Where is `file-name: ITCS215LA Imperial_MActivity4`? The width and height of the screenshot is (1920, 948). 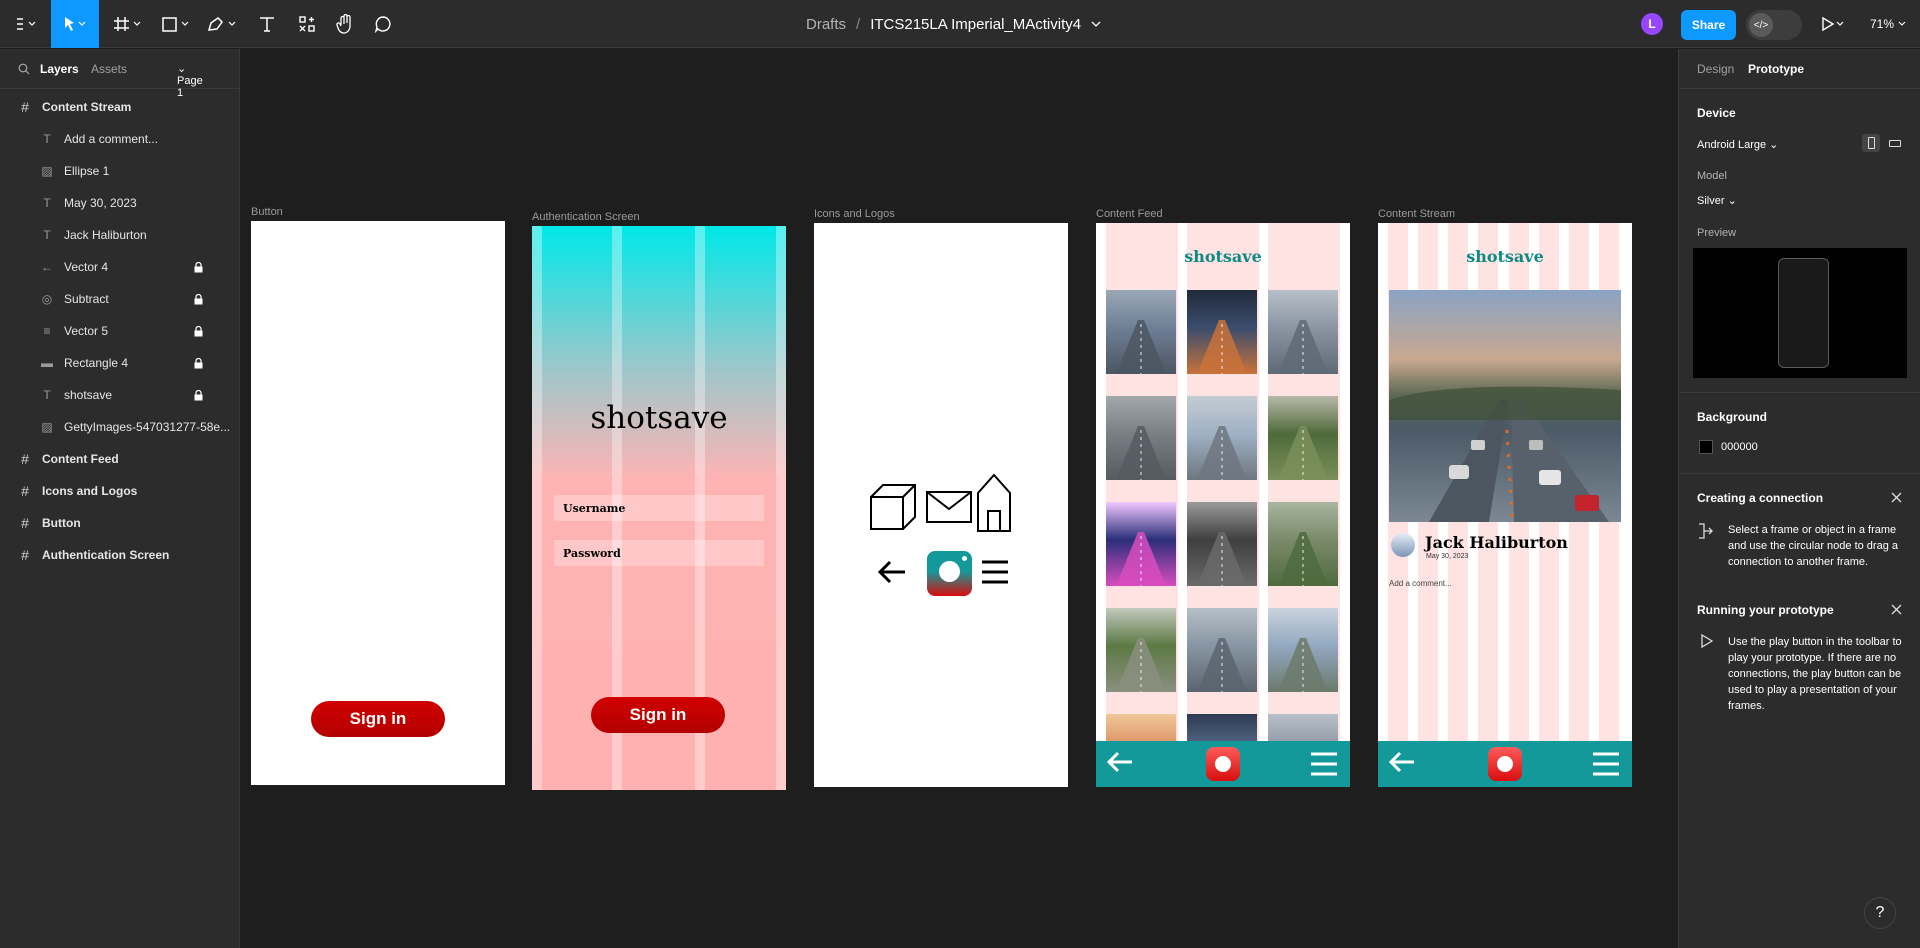 file-name: ITCS215LA Imperial_MActivity4 is located at coordinates (975, 24).